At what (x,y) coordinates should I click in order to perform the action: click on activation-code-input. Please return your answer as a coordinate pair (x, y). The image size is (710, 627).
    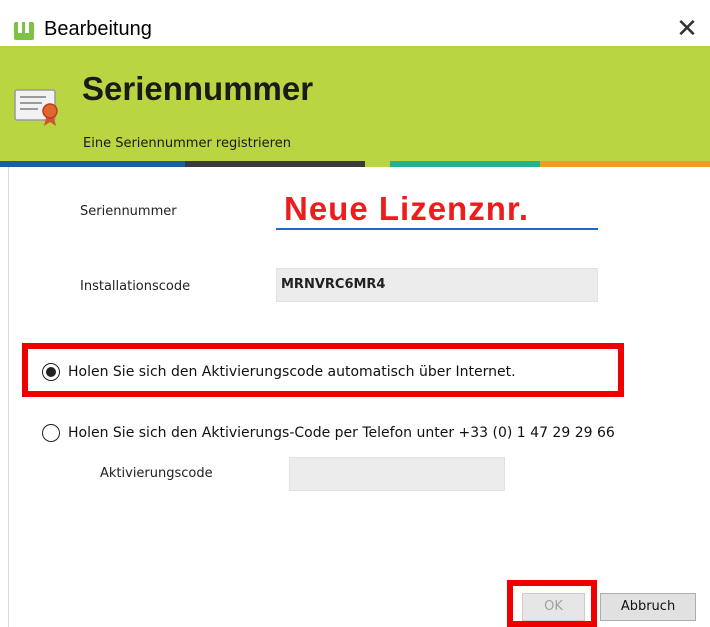
    Looking at the image, I should click on (397, 474).